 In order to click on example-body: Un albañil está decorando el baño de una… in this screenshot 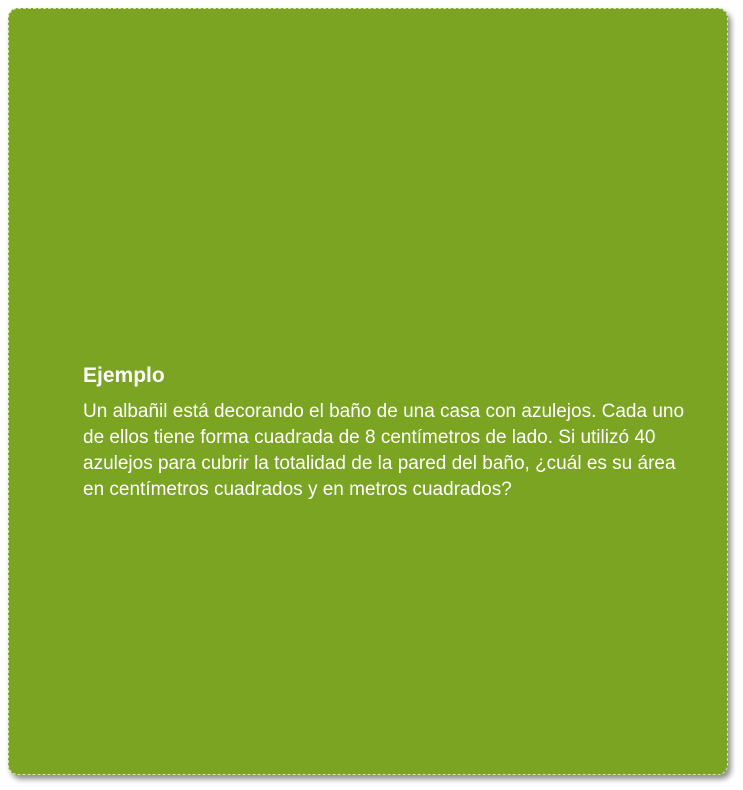, I will do `click(384, 450)`.